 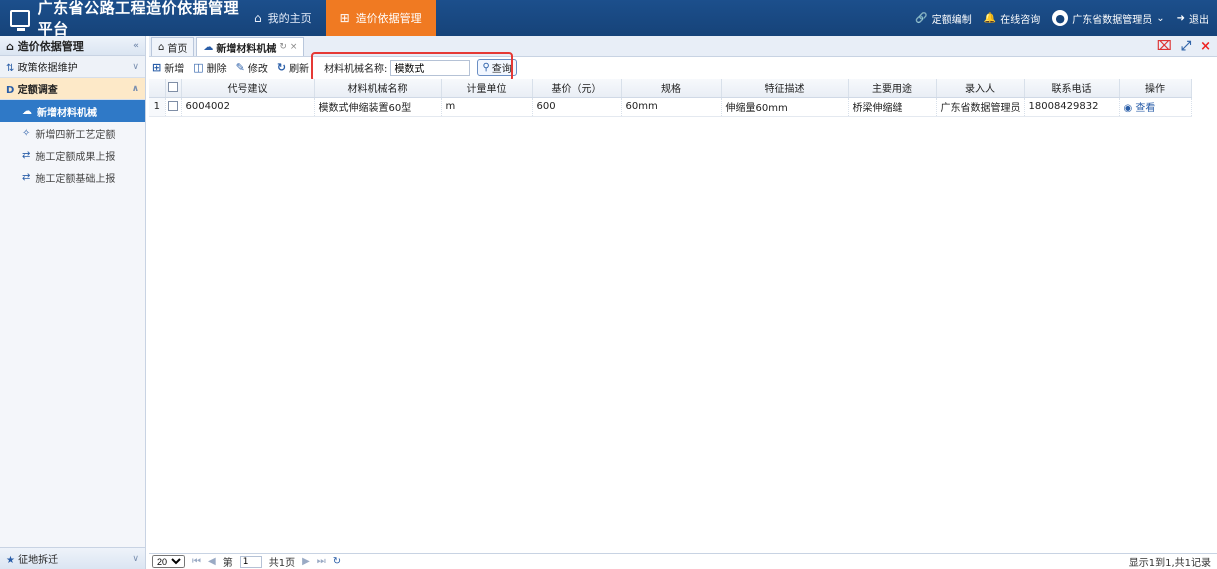 What do you see at coordinates (683, 46) in the screenshot?
I see `tab-bar: ⌂ 首页 ☁ 新增材料机械 ↻ × ⌧ ⤢ ×` at bounding box center [683, 46].